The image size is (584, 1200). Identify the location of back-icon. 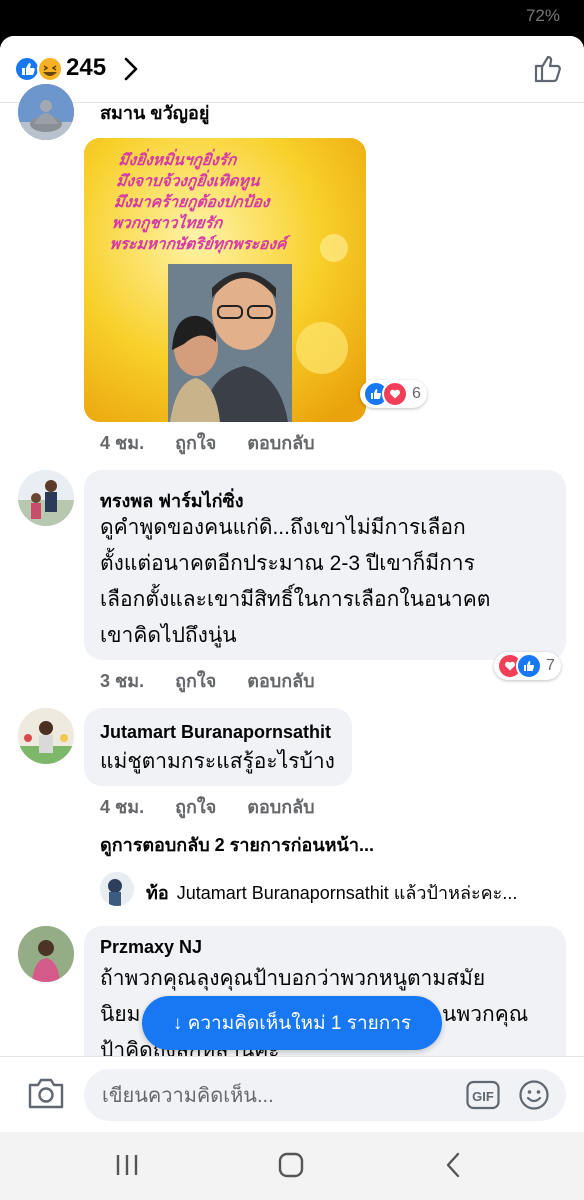
(454, 1167).